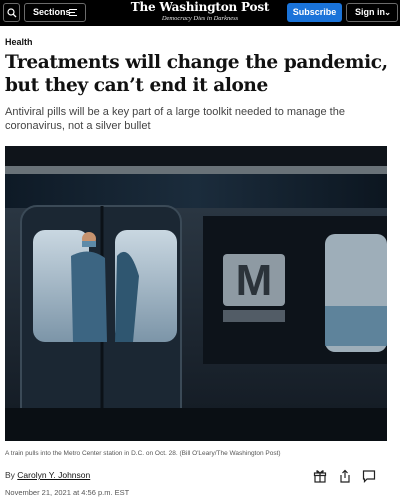 The width and height of the screenshot is (400, 502). Describe the element at coordinates (10, 475) in the screenshot. I see `byline-prefix: By` at that location.